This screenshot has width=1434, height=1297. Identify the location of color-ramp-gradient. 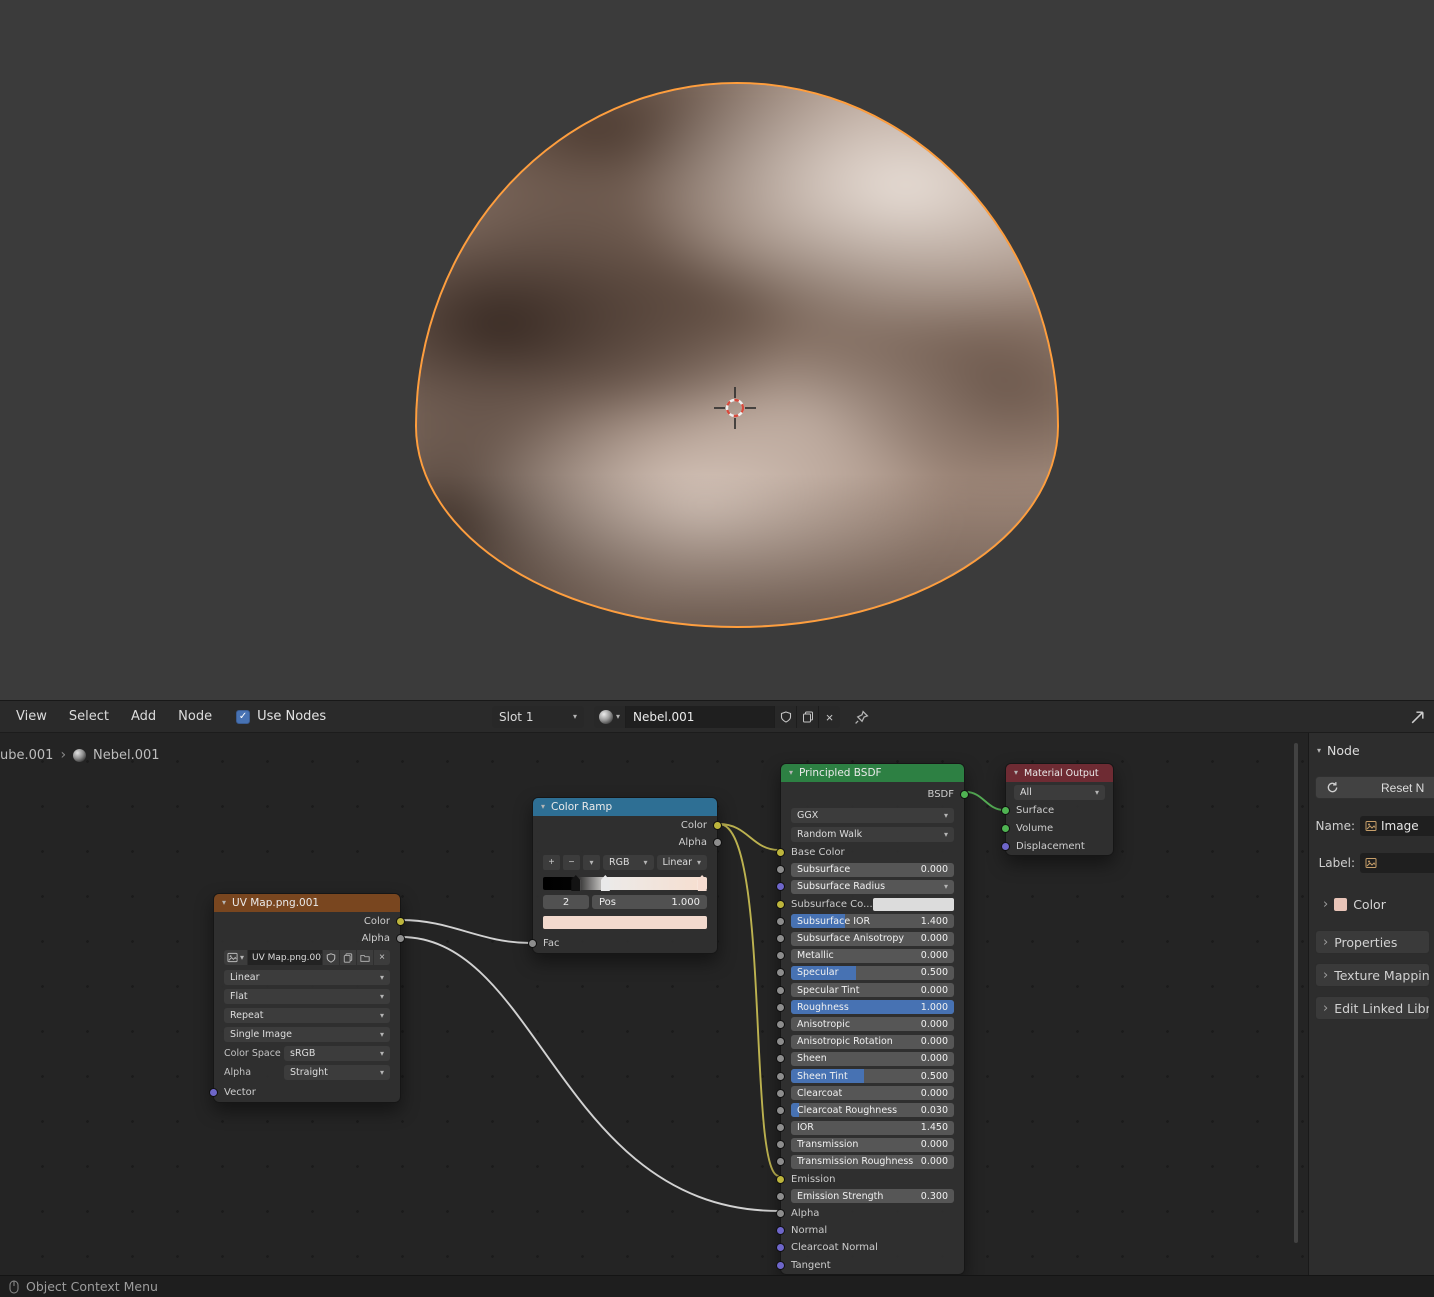
(625, 883).